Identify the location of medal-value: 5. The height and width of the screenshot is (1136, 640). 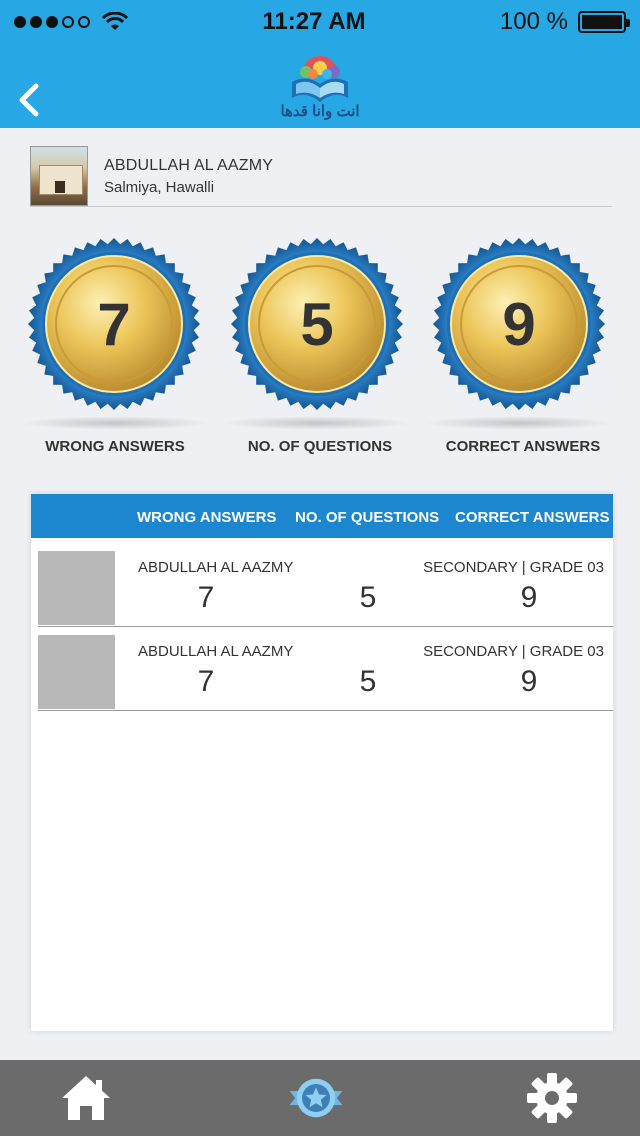
(317, 324).